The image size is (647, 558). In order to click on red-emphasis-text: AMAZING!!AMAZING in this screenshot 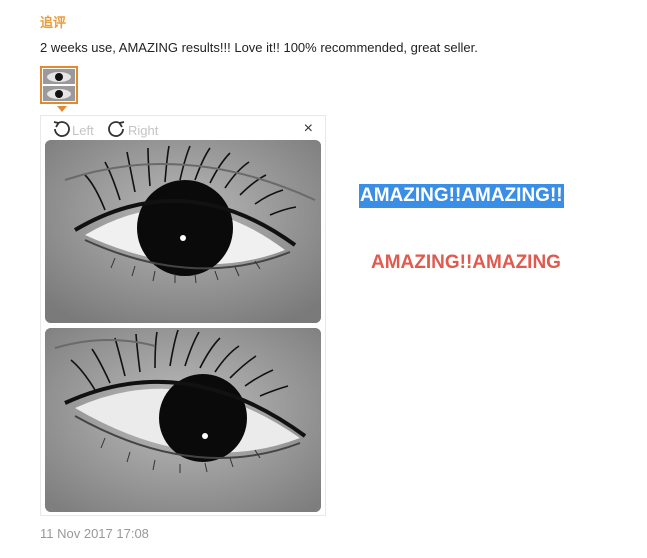, I will do `click(466, 262)`.